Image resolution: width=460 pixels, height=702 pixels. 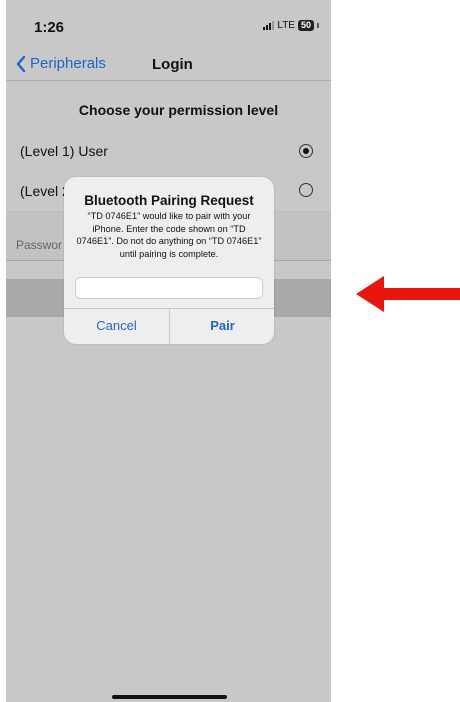 What do you see at coordinates (269, 25) in the screenshot?
I see `signal-icon` at bounding box center [269, 25].